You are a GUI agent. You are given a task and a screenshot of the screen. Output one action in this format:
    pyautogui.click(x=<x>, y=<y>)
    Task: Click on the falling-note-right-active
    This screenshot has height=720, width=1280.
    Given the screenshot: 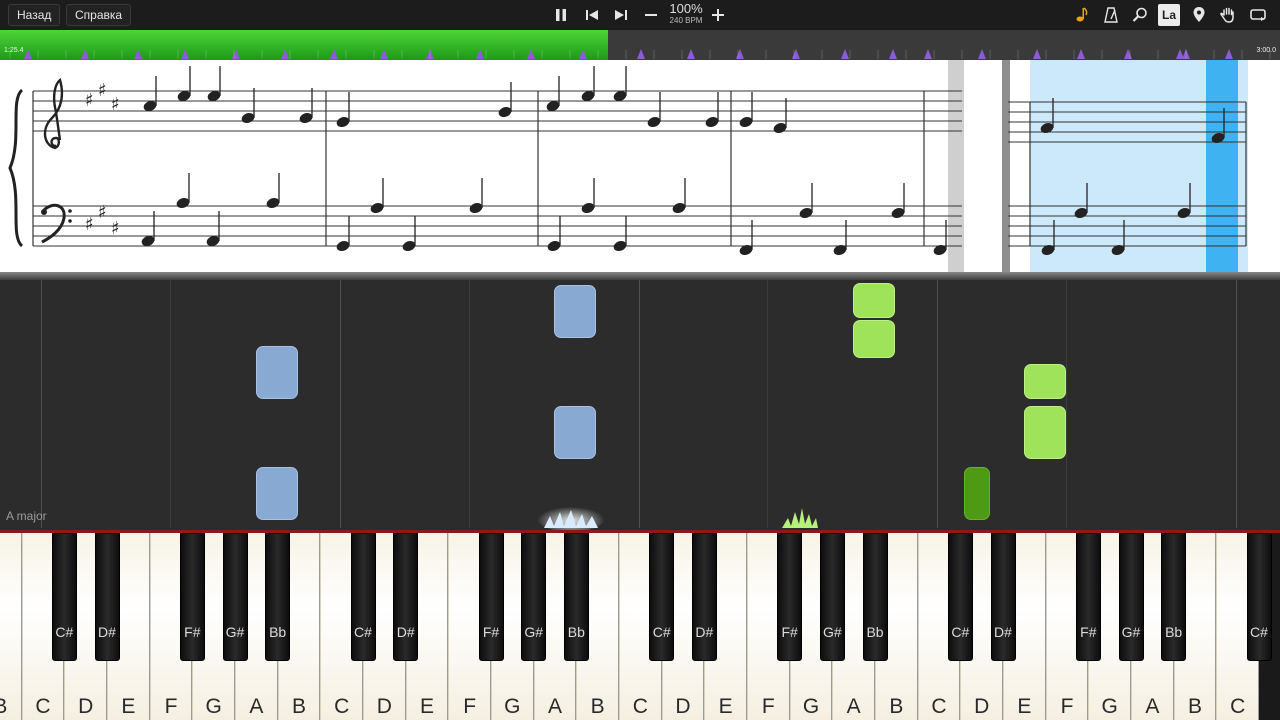 What is the action you would take?
    pyautogui.click(x=977, y=493)
    